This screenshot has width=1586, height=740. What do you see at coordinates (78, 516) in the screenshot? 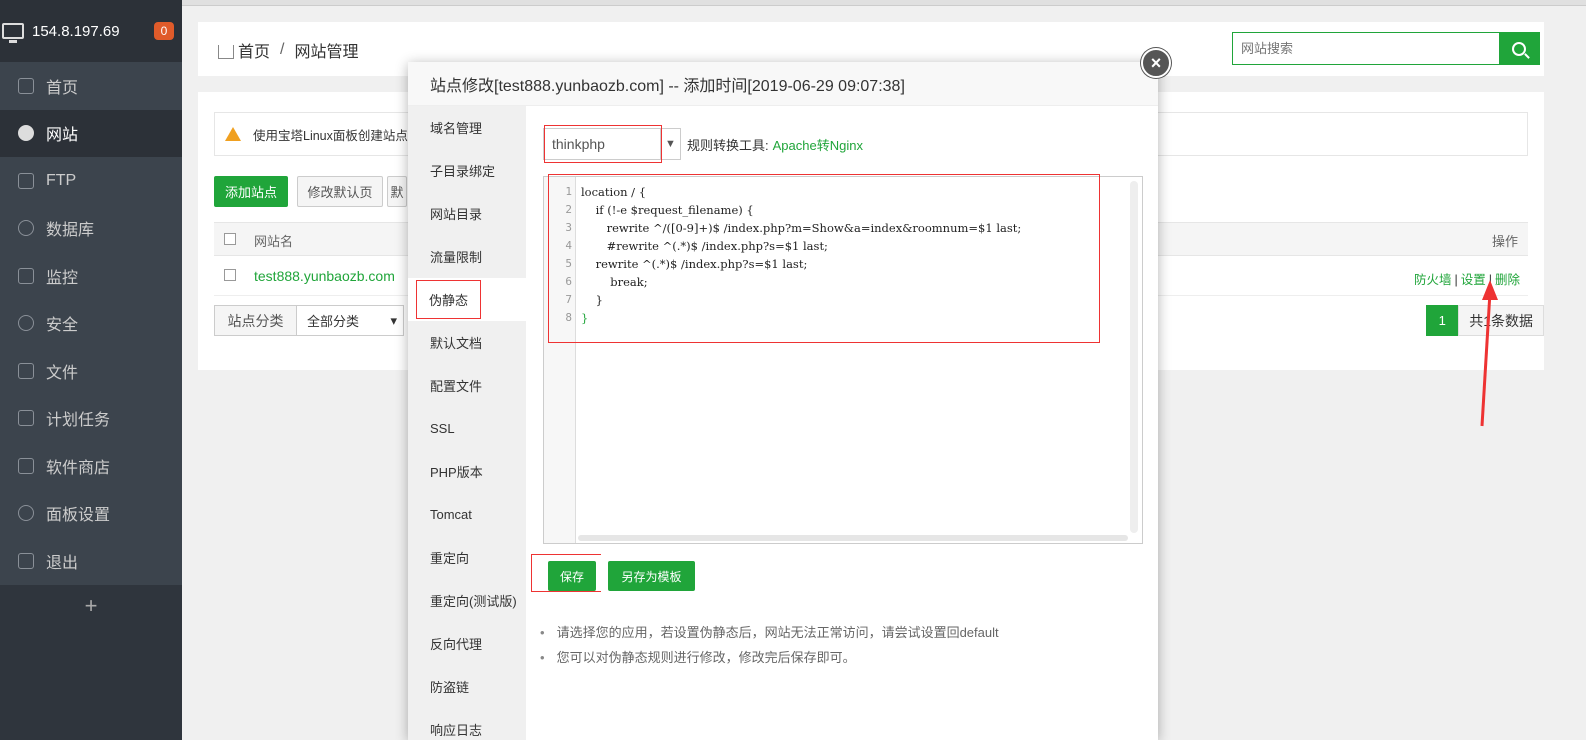
I see `sidebar-item-label: 面板设置` at bounding box center [78, 516].